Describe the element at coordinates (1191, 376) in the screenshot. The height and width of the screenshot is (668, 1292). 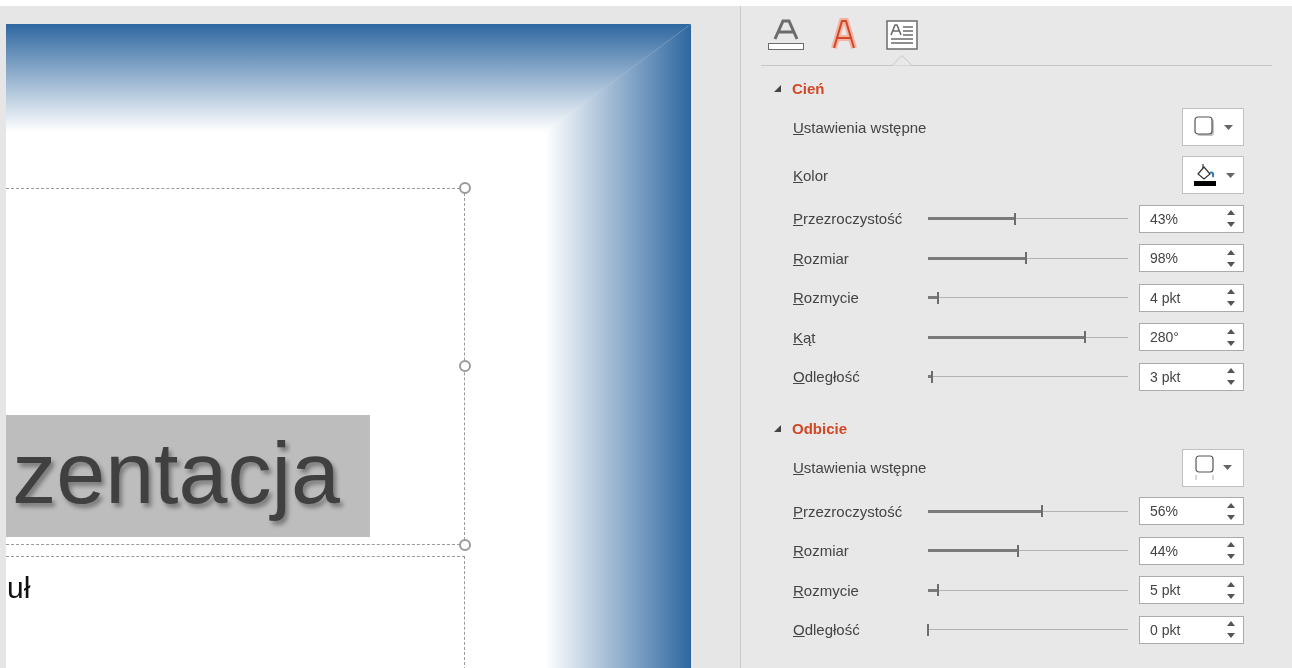
I see `spin-field: 3 pkt` at that location.